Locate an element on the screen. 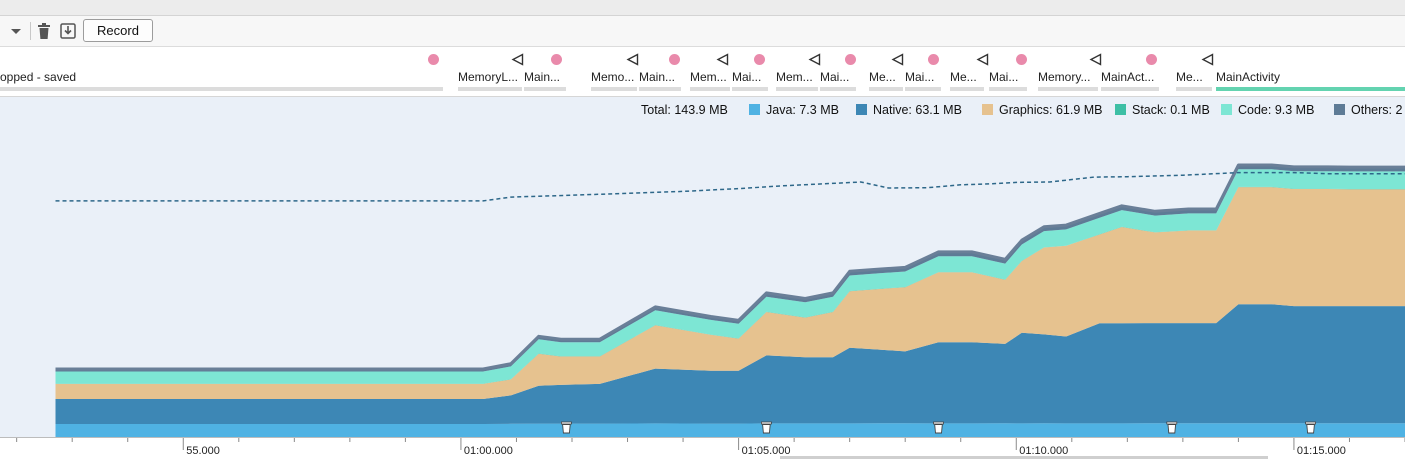 Image resolution: width=1405 pixels, height=459 pixels. title-strip is located at coordinates (702, 8).